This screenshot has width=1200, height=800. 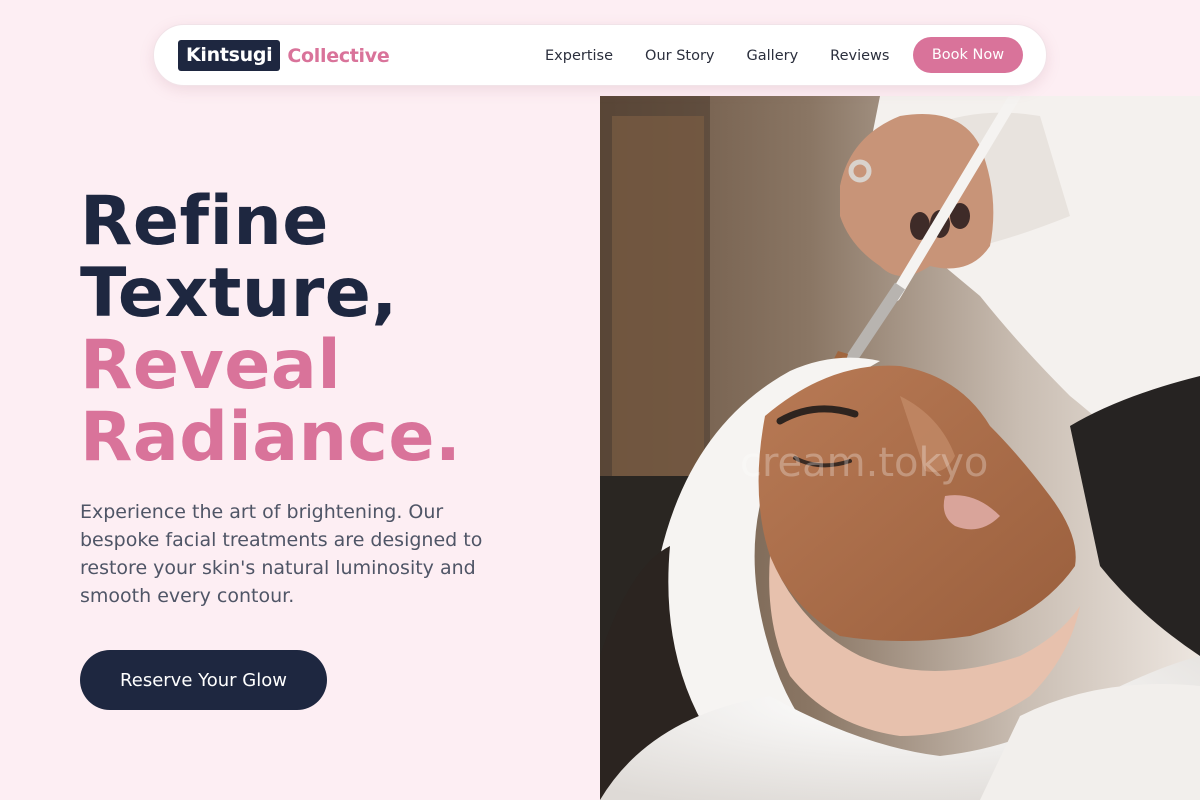 What do you see at coordinates (239, 293) in the screenshot?
I see `headline-line-2: Texture,` at bounding box center [239, 293].